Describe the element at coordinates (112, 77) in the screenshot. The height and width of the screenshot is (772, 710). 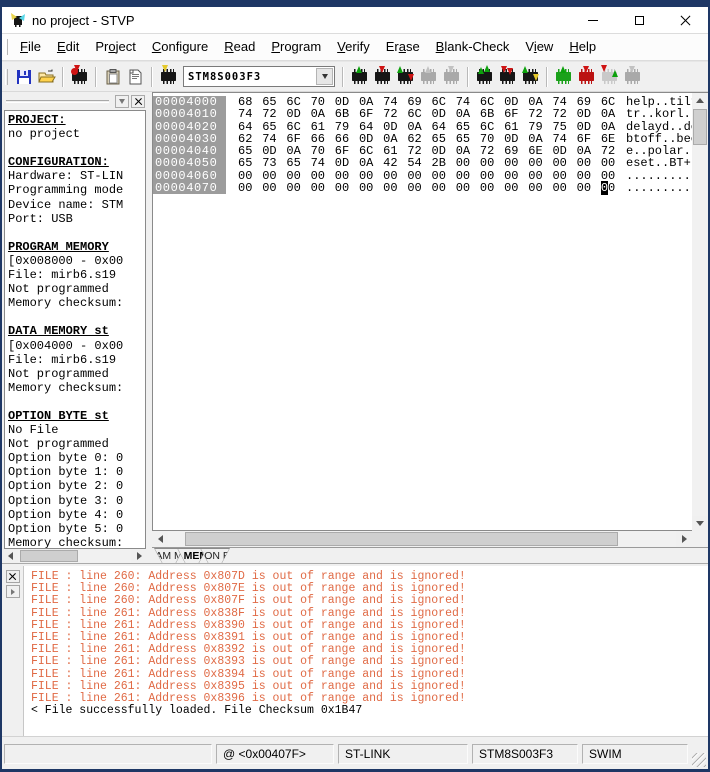
I see `paste-button` at that location.